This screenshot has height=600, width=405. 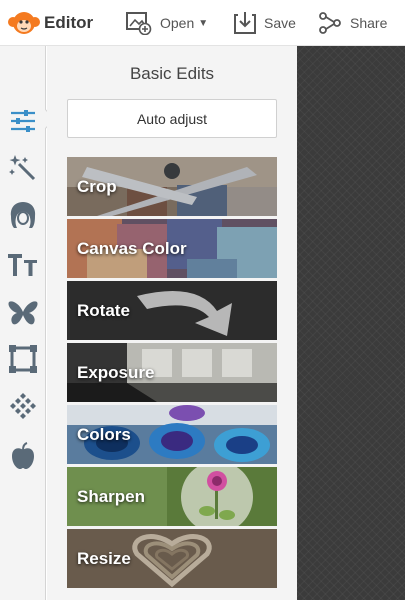 What do you see at coordinates (172, 73) in the screenshot?
I see `panel-title: Basic Edits` at bounding box center [172, 73].